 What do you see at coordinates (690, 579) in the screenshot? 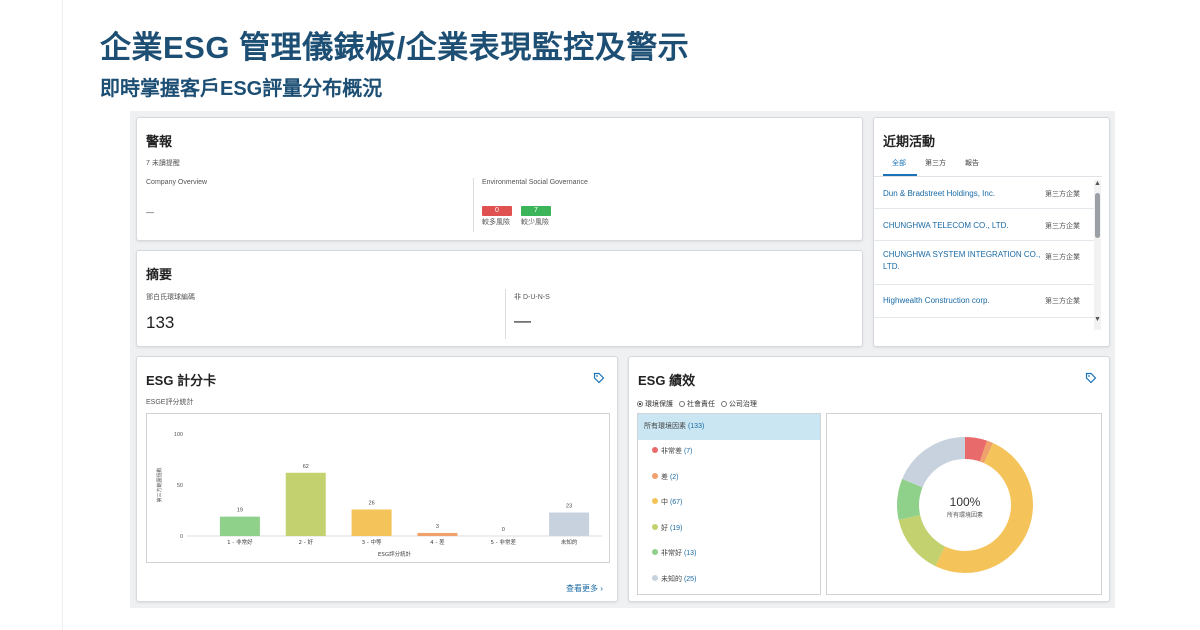
I see `legend-count: (25)` at bounding box center [690, 579].